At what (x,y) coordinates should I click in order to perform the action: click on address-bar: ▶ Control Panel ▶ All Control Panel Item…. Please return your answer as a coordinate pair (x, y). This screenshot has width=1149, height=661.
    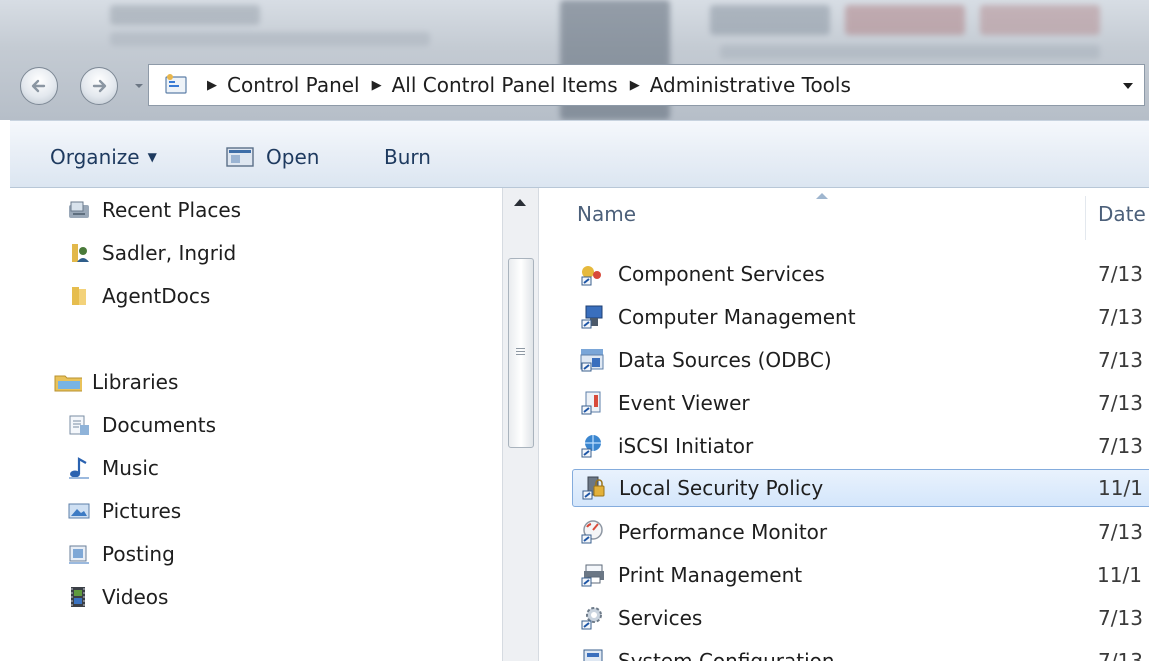
    Looking at the image, I should click on (646, 85).